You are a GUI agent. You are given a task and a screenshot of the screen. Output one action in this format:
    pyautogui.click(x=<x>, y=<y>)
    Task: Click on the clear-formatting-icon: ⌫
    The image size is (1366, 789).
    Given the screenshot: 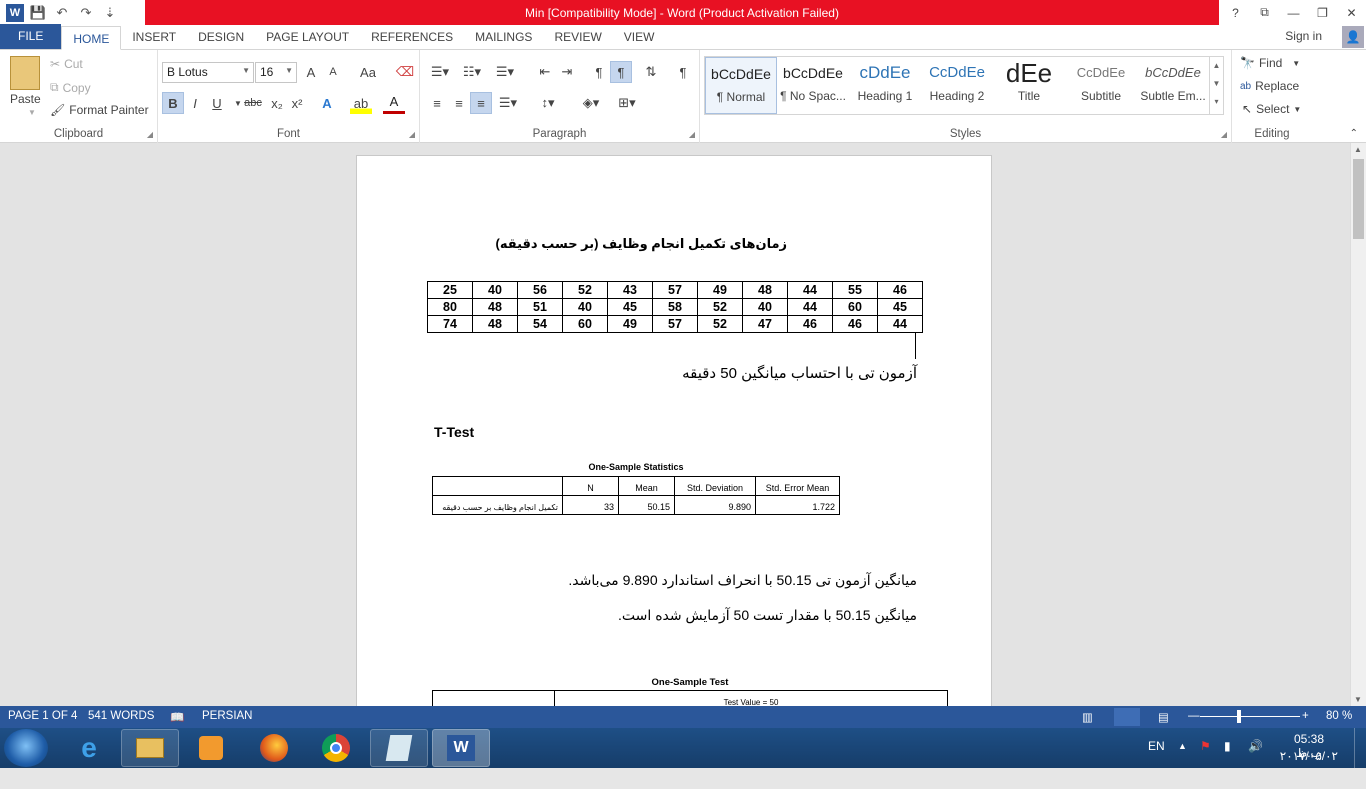 What is the action you would take?
    pyautogui.click(x=405, y=72)
    